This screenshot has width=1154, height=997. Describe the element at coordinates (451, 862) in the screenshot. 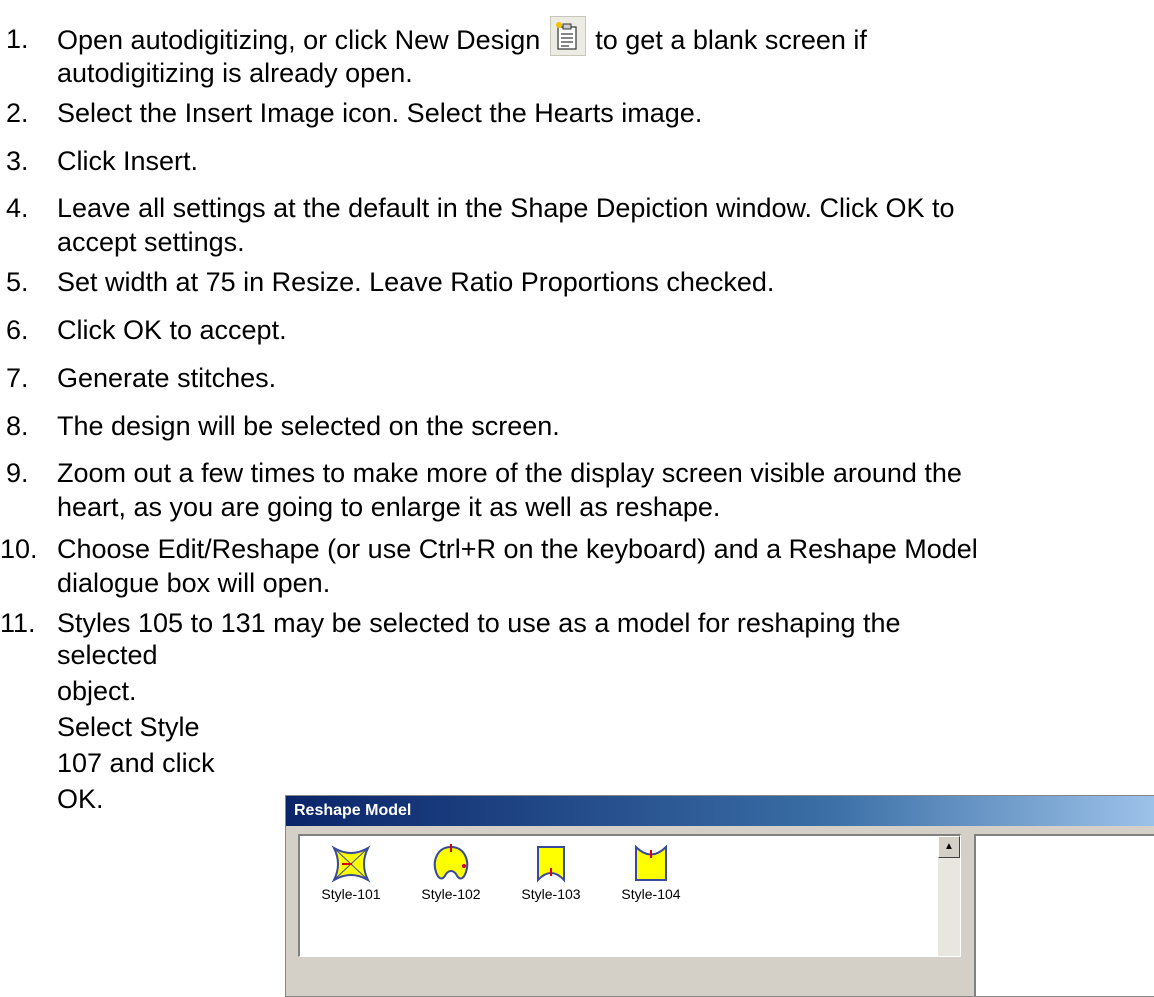

I see `style-102-icon` at that location.